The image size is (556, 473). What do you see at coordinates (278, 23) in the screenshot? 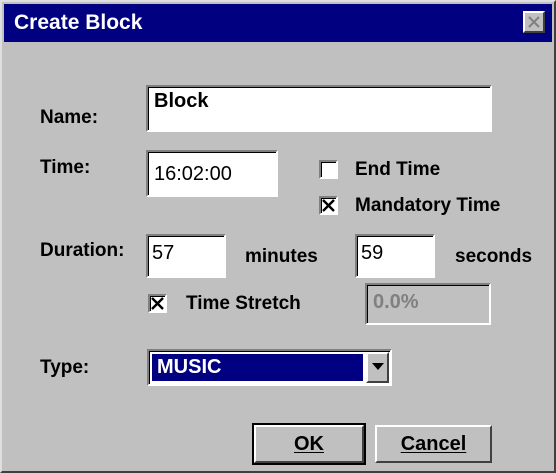
I see `title-bar: Create Block` at bounding box center [278, 23].